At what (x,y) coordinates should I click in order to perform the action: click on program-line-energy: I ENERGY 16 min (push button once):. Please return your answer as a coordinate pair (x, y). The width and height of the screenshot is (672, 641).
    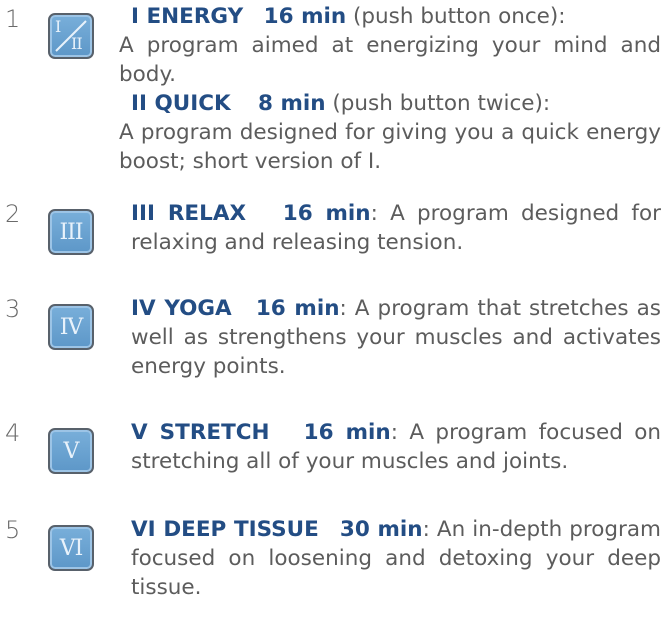
    Looking at the image, I should click on (396, 16).